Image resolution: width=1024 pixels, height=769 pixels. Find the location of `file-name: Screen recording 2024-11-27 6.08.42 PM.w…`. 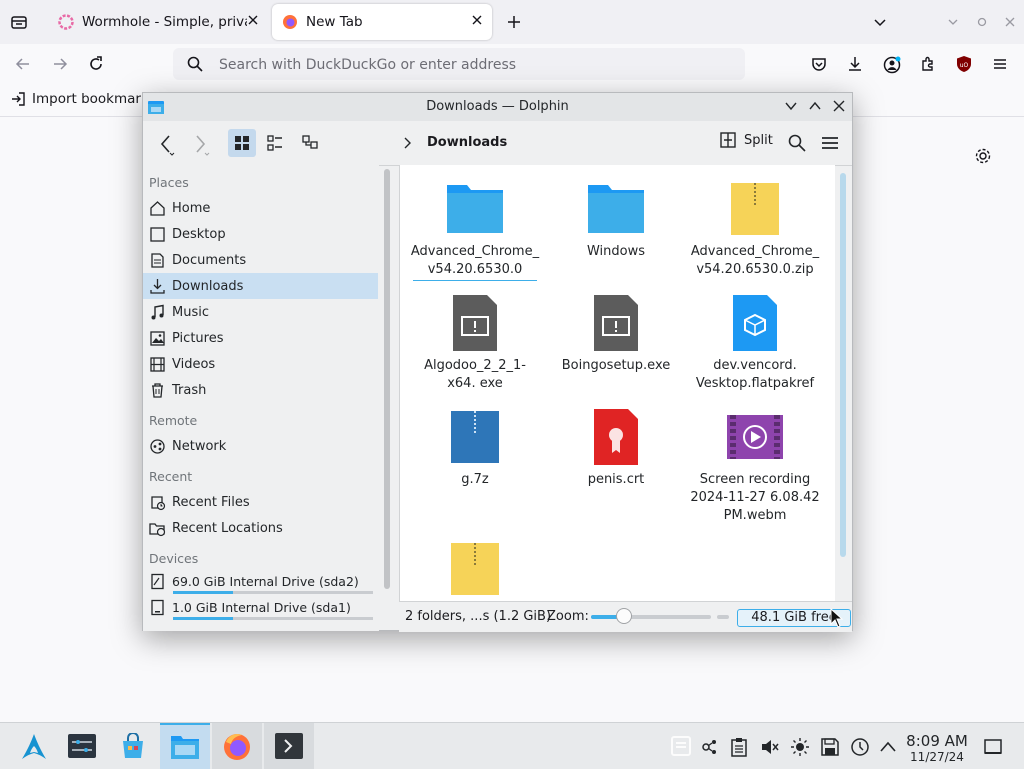

file-name: Screen recording 2024-11-27 6.08.42 PM.w… is located at coordinates (755, 497).